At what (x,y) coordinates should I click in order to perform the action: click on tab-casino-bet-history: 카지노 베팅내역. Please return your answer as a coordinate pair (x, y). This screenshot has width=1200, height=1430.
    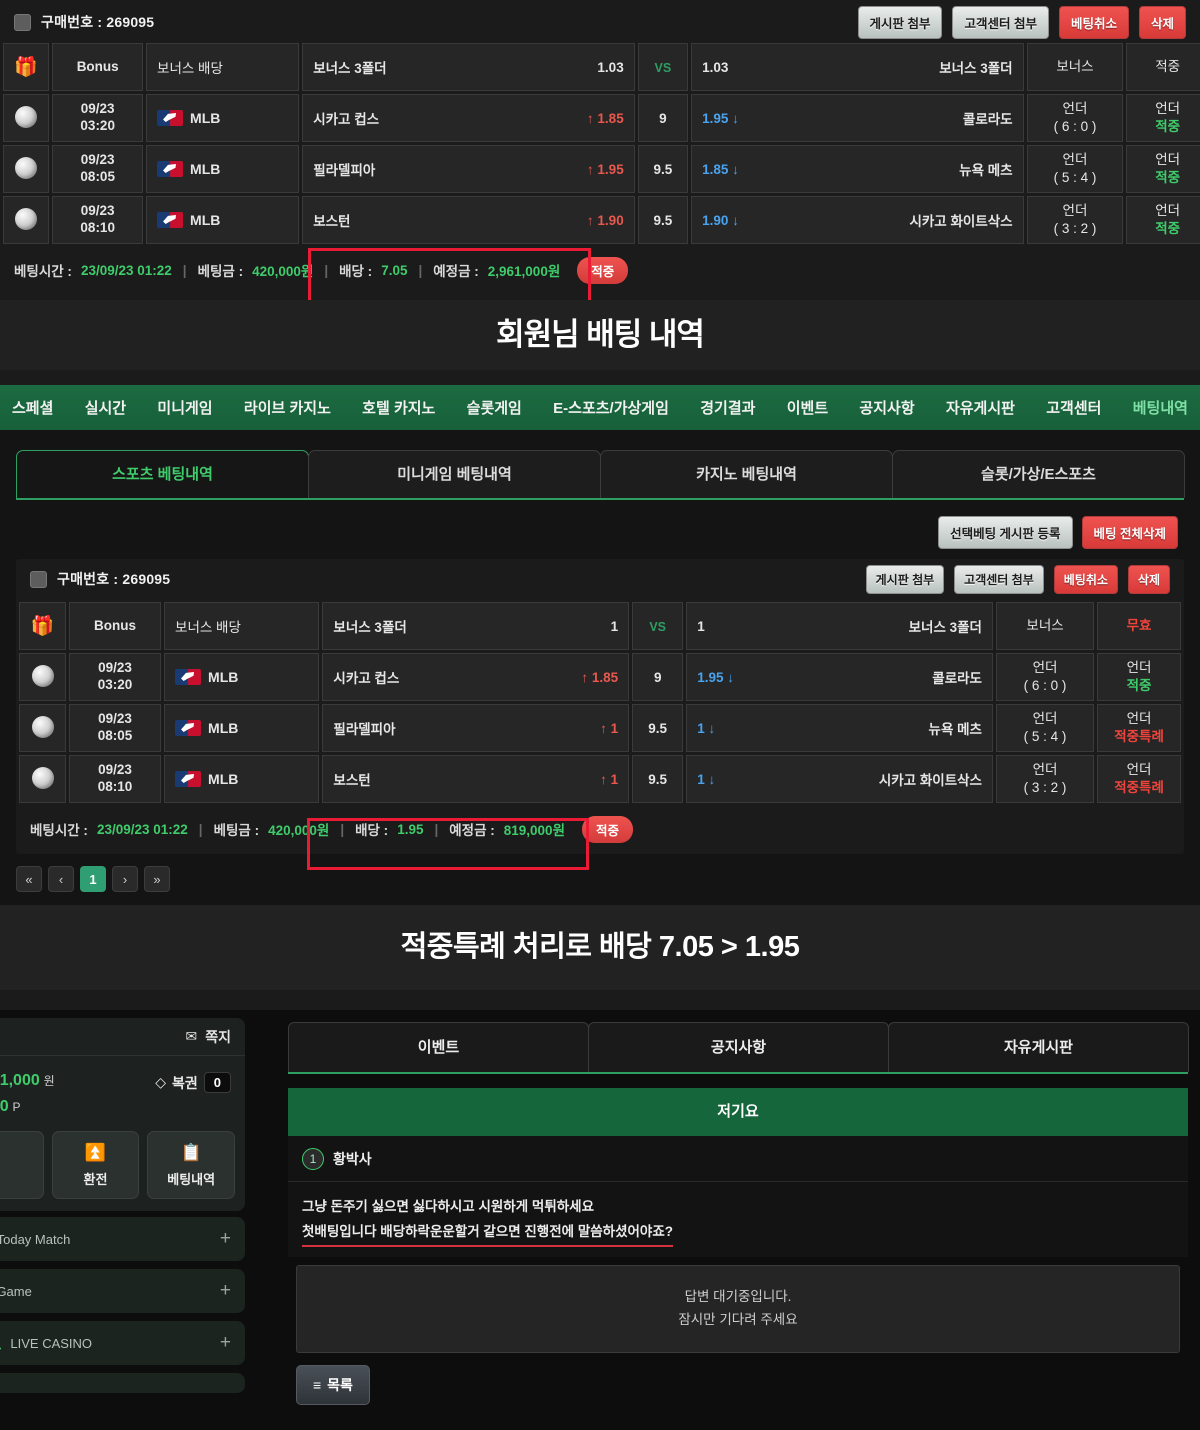
    Looking at the image, I should click on (746, 474).